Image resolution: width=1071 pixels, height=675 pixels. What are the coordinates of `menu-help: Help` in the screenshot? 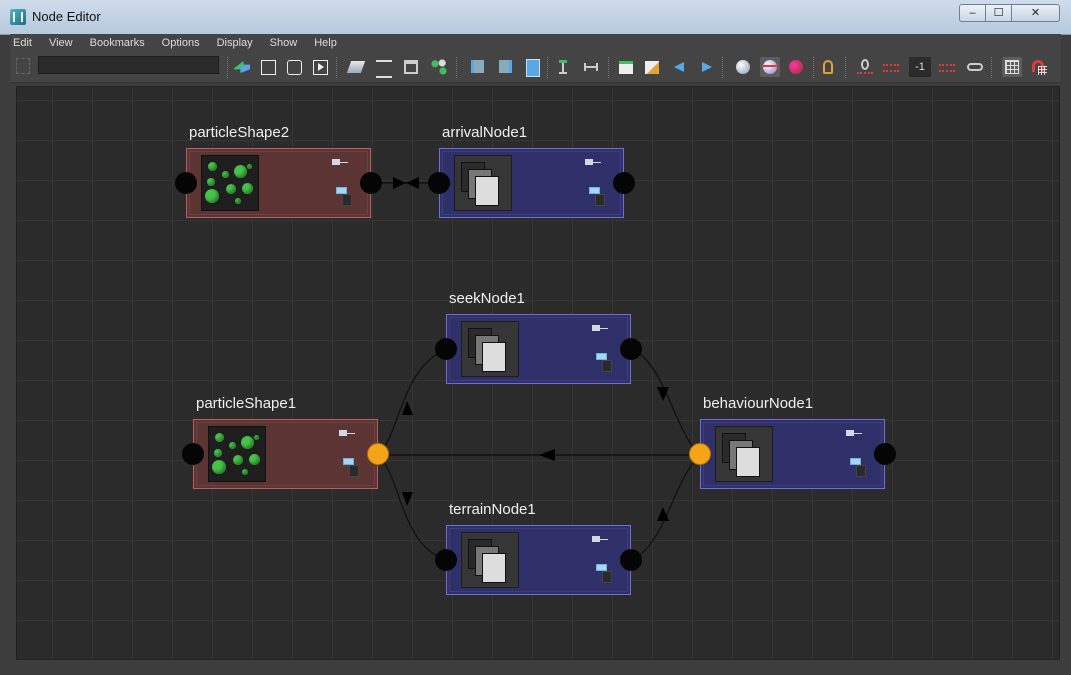 It's located at (324, 43).